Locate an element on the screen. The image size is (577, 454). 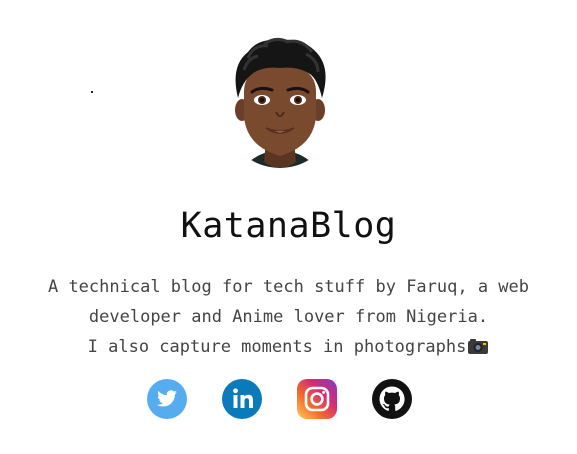
github-link is located at coordinates (392, 399).